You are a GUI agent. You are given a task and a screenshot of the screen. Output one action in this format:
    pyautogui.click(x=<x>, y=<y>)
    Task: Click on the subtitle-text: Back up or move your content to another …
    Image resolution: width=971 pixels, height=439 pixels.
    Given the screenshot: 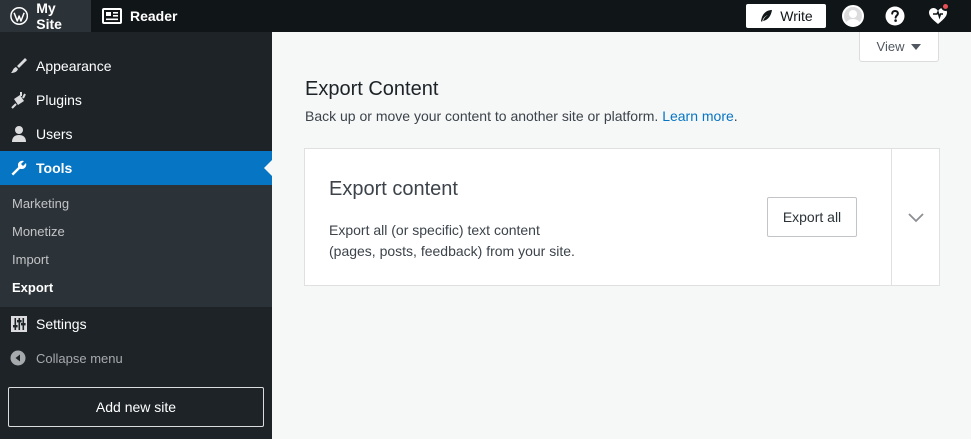 What is the action you would take?
    pyautogui.click(x=482, y=116)
    